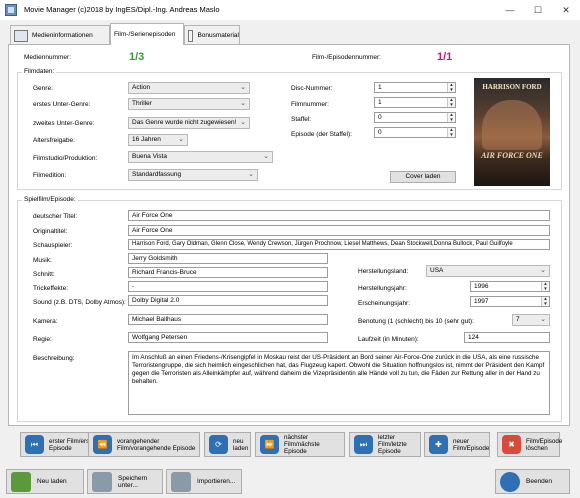  I want to click on skip-first-icon: ⏮, so click(34, 444).